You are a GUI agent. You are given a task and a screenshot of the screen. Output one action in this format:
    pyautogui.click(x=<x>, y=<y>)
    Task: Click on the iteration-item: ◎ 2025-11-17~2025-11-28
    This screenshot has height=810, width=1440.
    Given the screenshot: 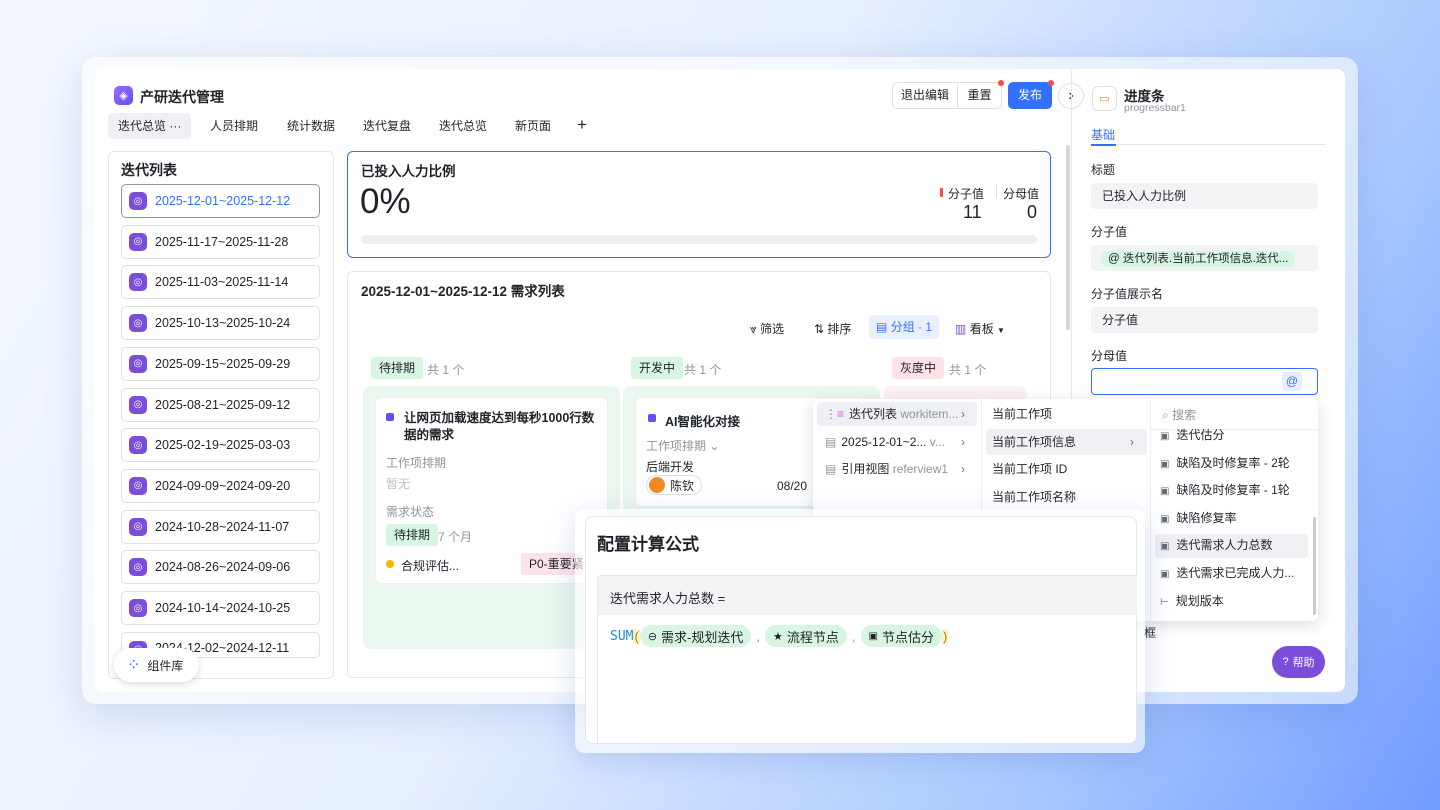 What is the action you would take?
    pyautogui.click(x=220, y=241)
    